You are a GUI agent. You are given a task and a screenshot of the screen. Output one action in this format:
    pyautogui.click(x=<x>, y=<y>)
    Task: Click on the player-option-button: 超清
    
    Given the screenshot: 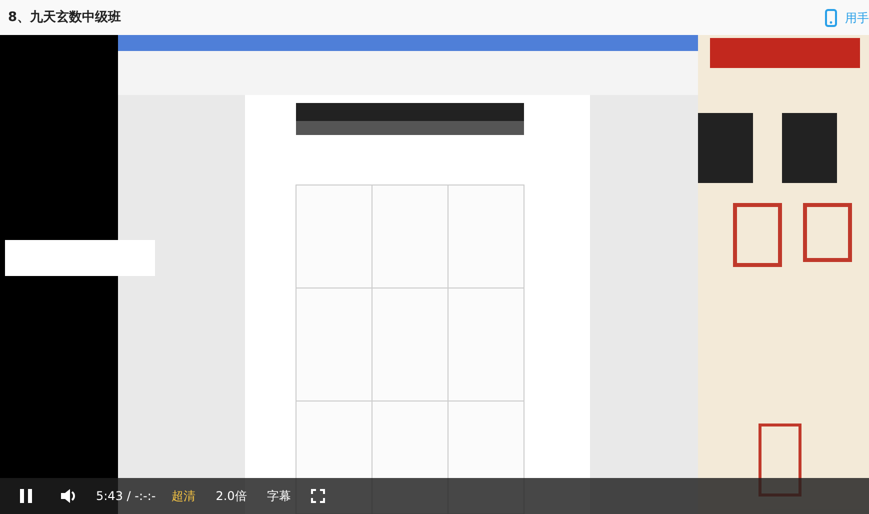 What is the action you would take?
    pyautogui.click(x=184, y=496)
    